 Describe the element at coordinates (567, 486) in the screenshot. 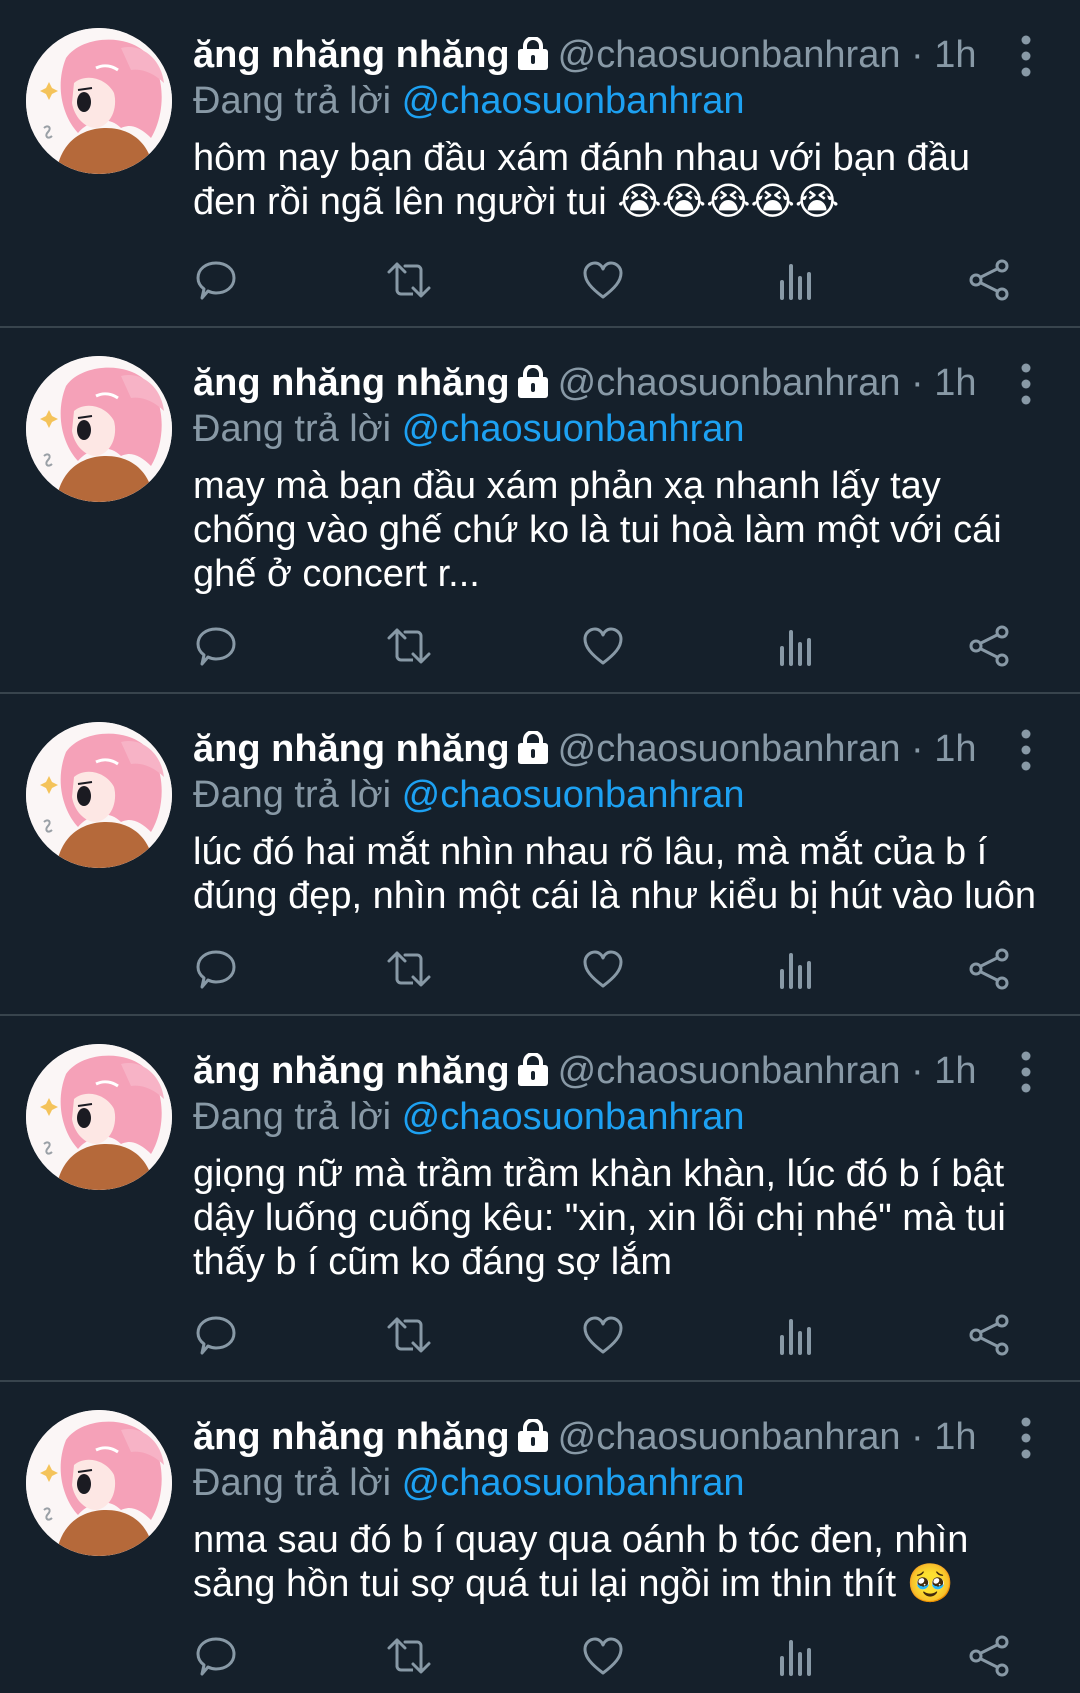

I see `tweet-text-line: may mà bạn đầu xám phản xạ nhanh lấy tay` at that location.